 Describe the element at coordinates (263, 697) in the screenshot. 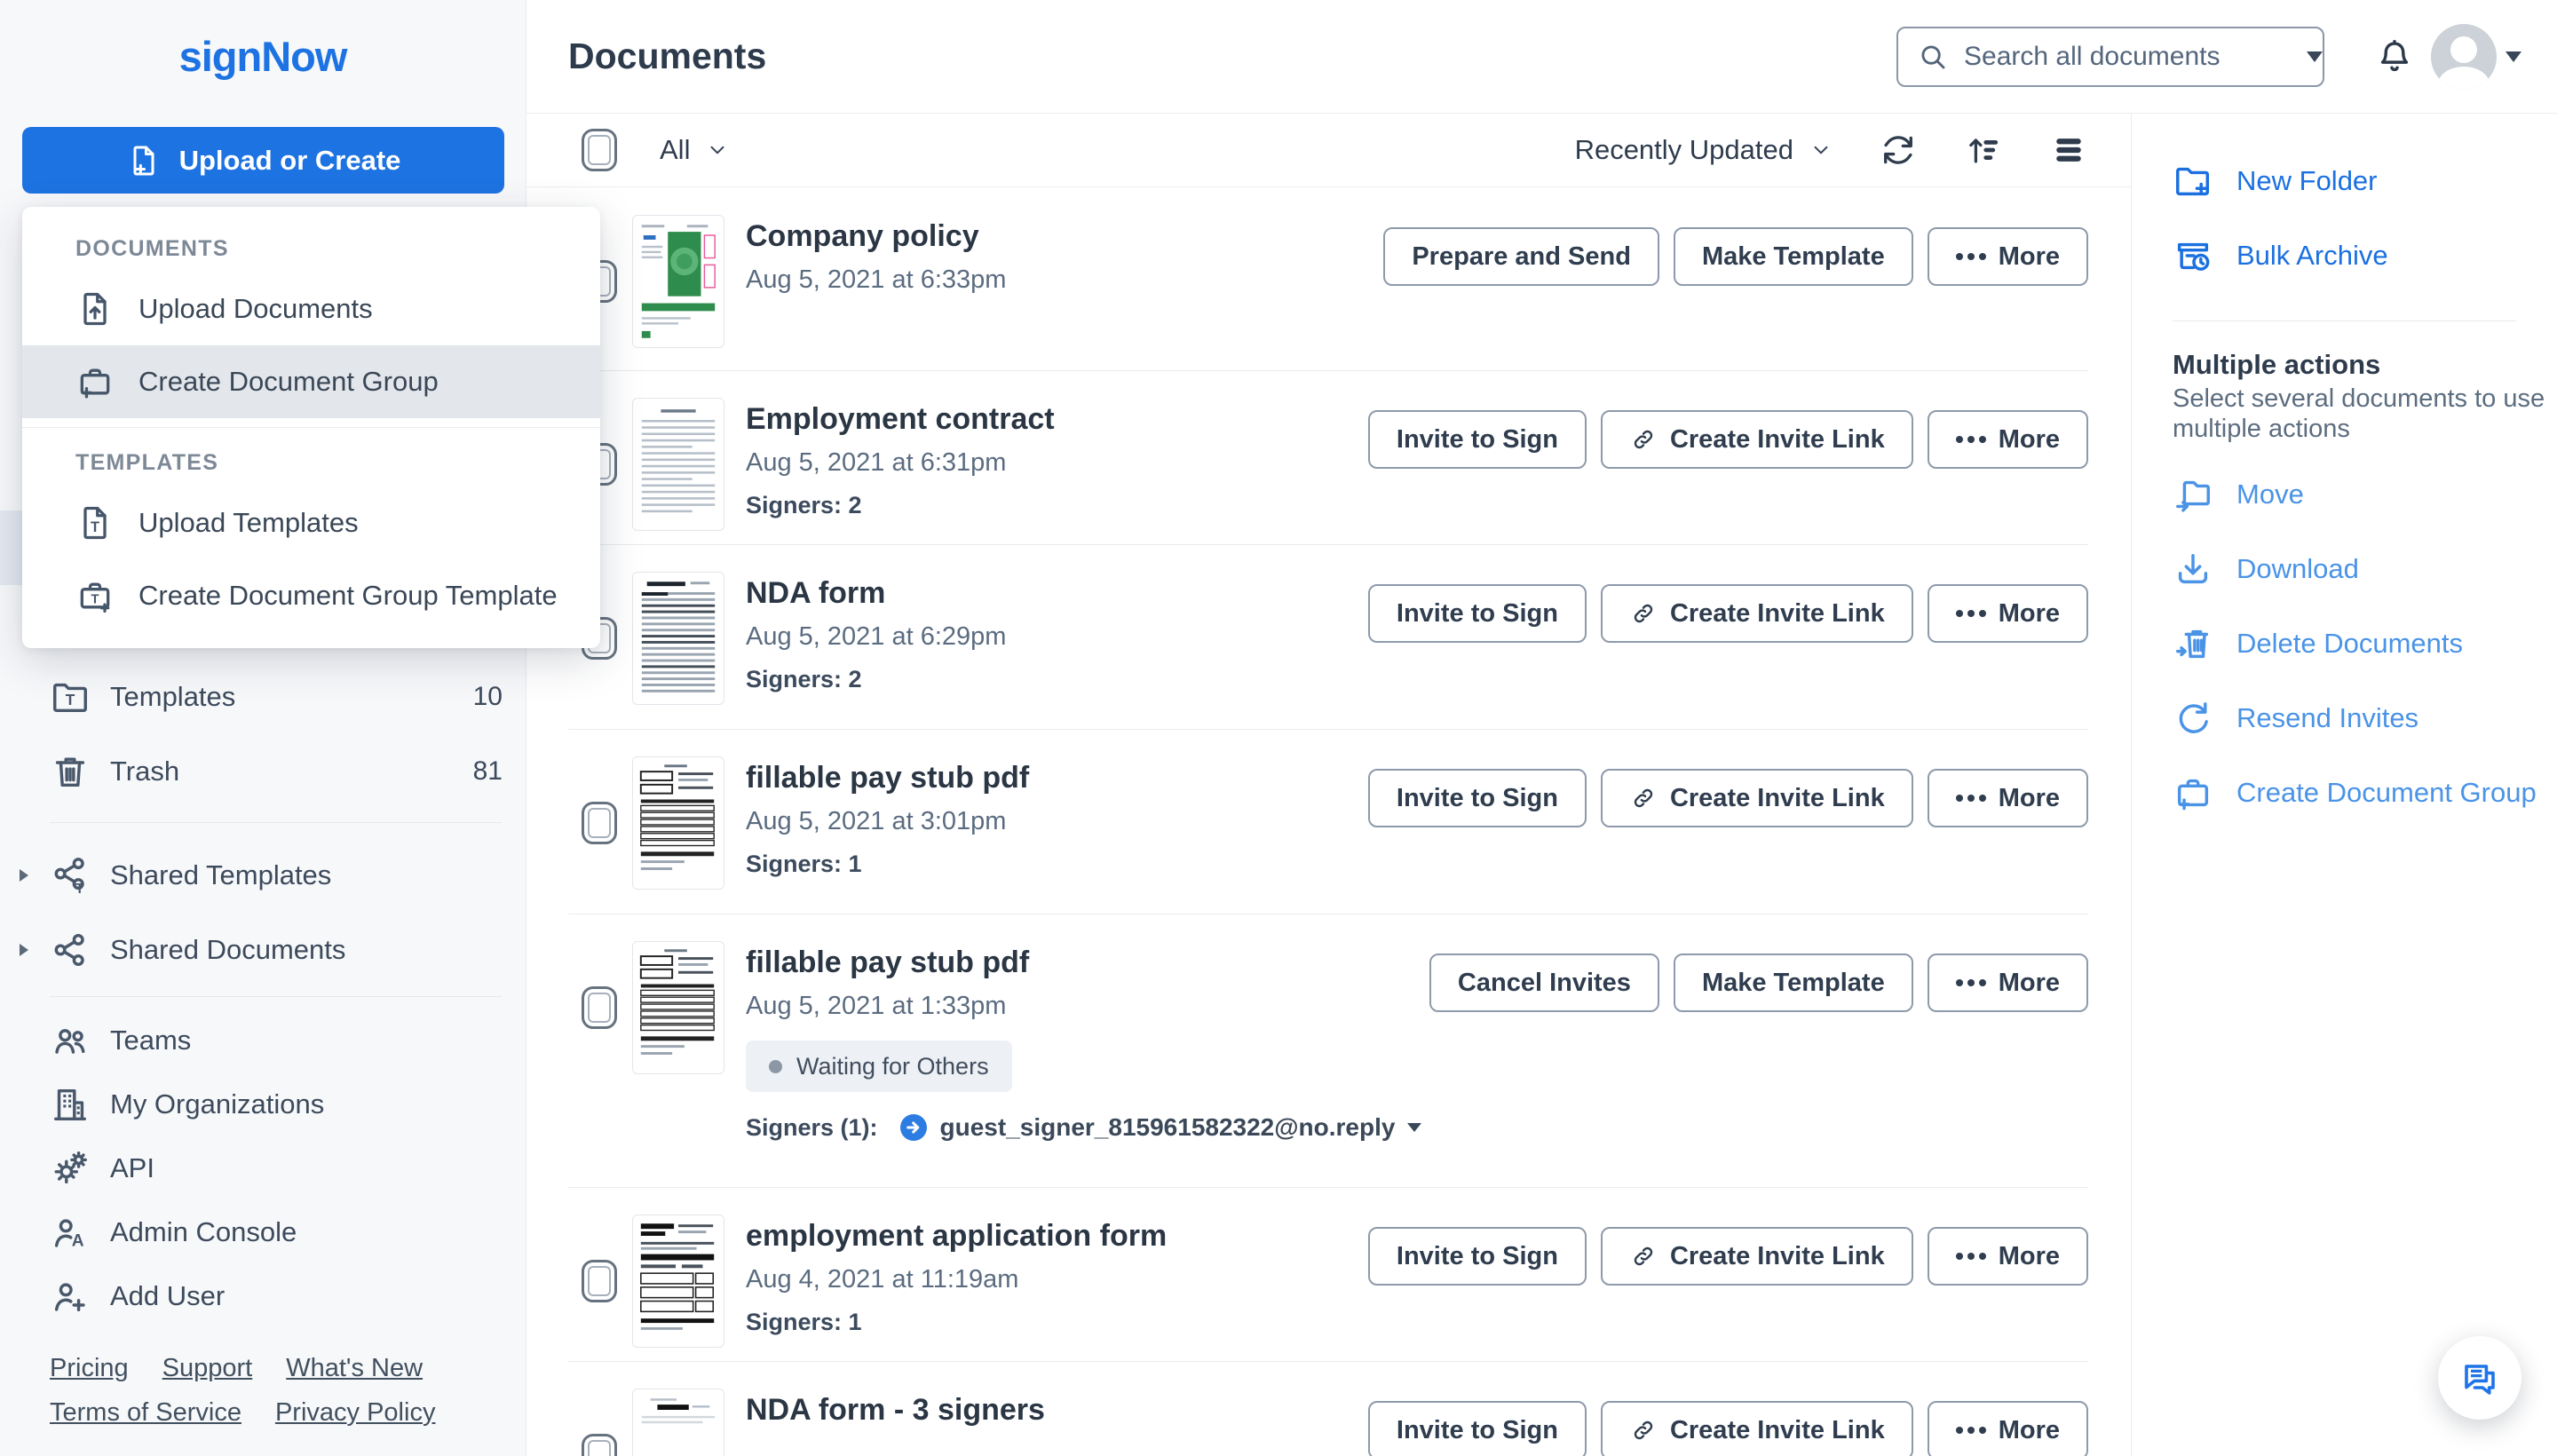

I see `sidebar-item-templates: T Templates 10` at that location.